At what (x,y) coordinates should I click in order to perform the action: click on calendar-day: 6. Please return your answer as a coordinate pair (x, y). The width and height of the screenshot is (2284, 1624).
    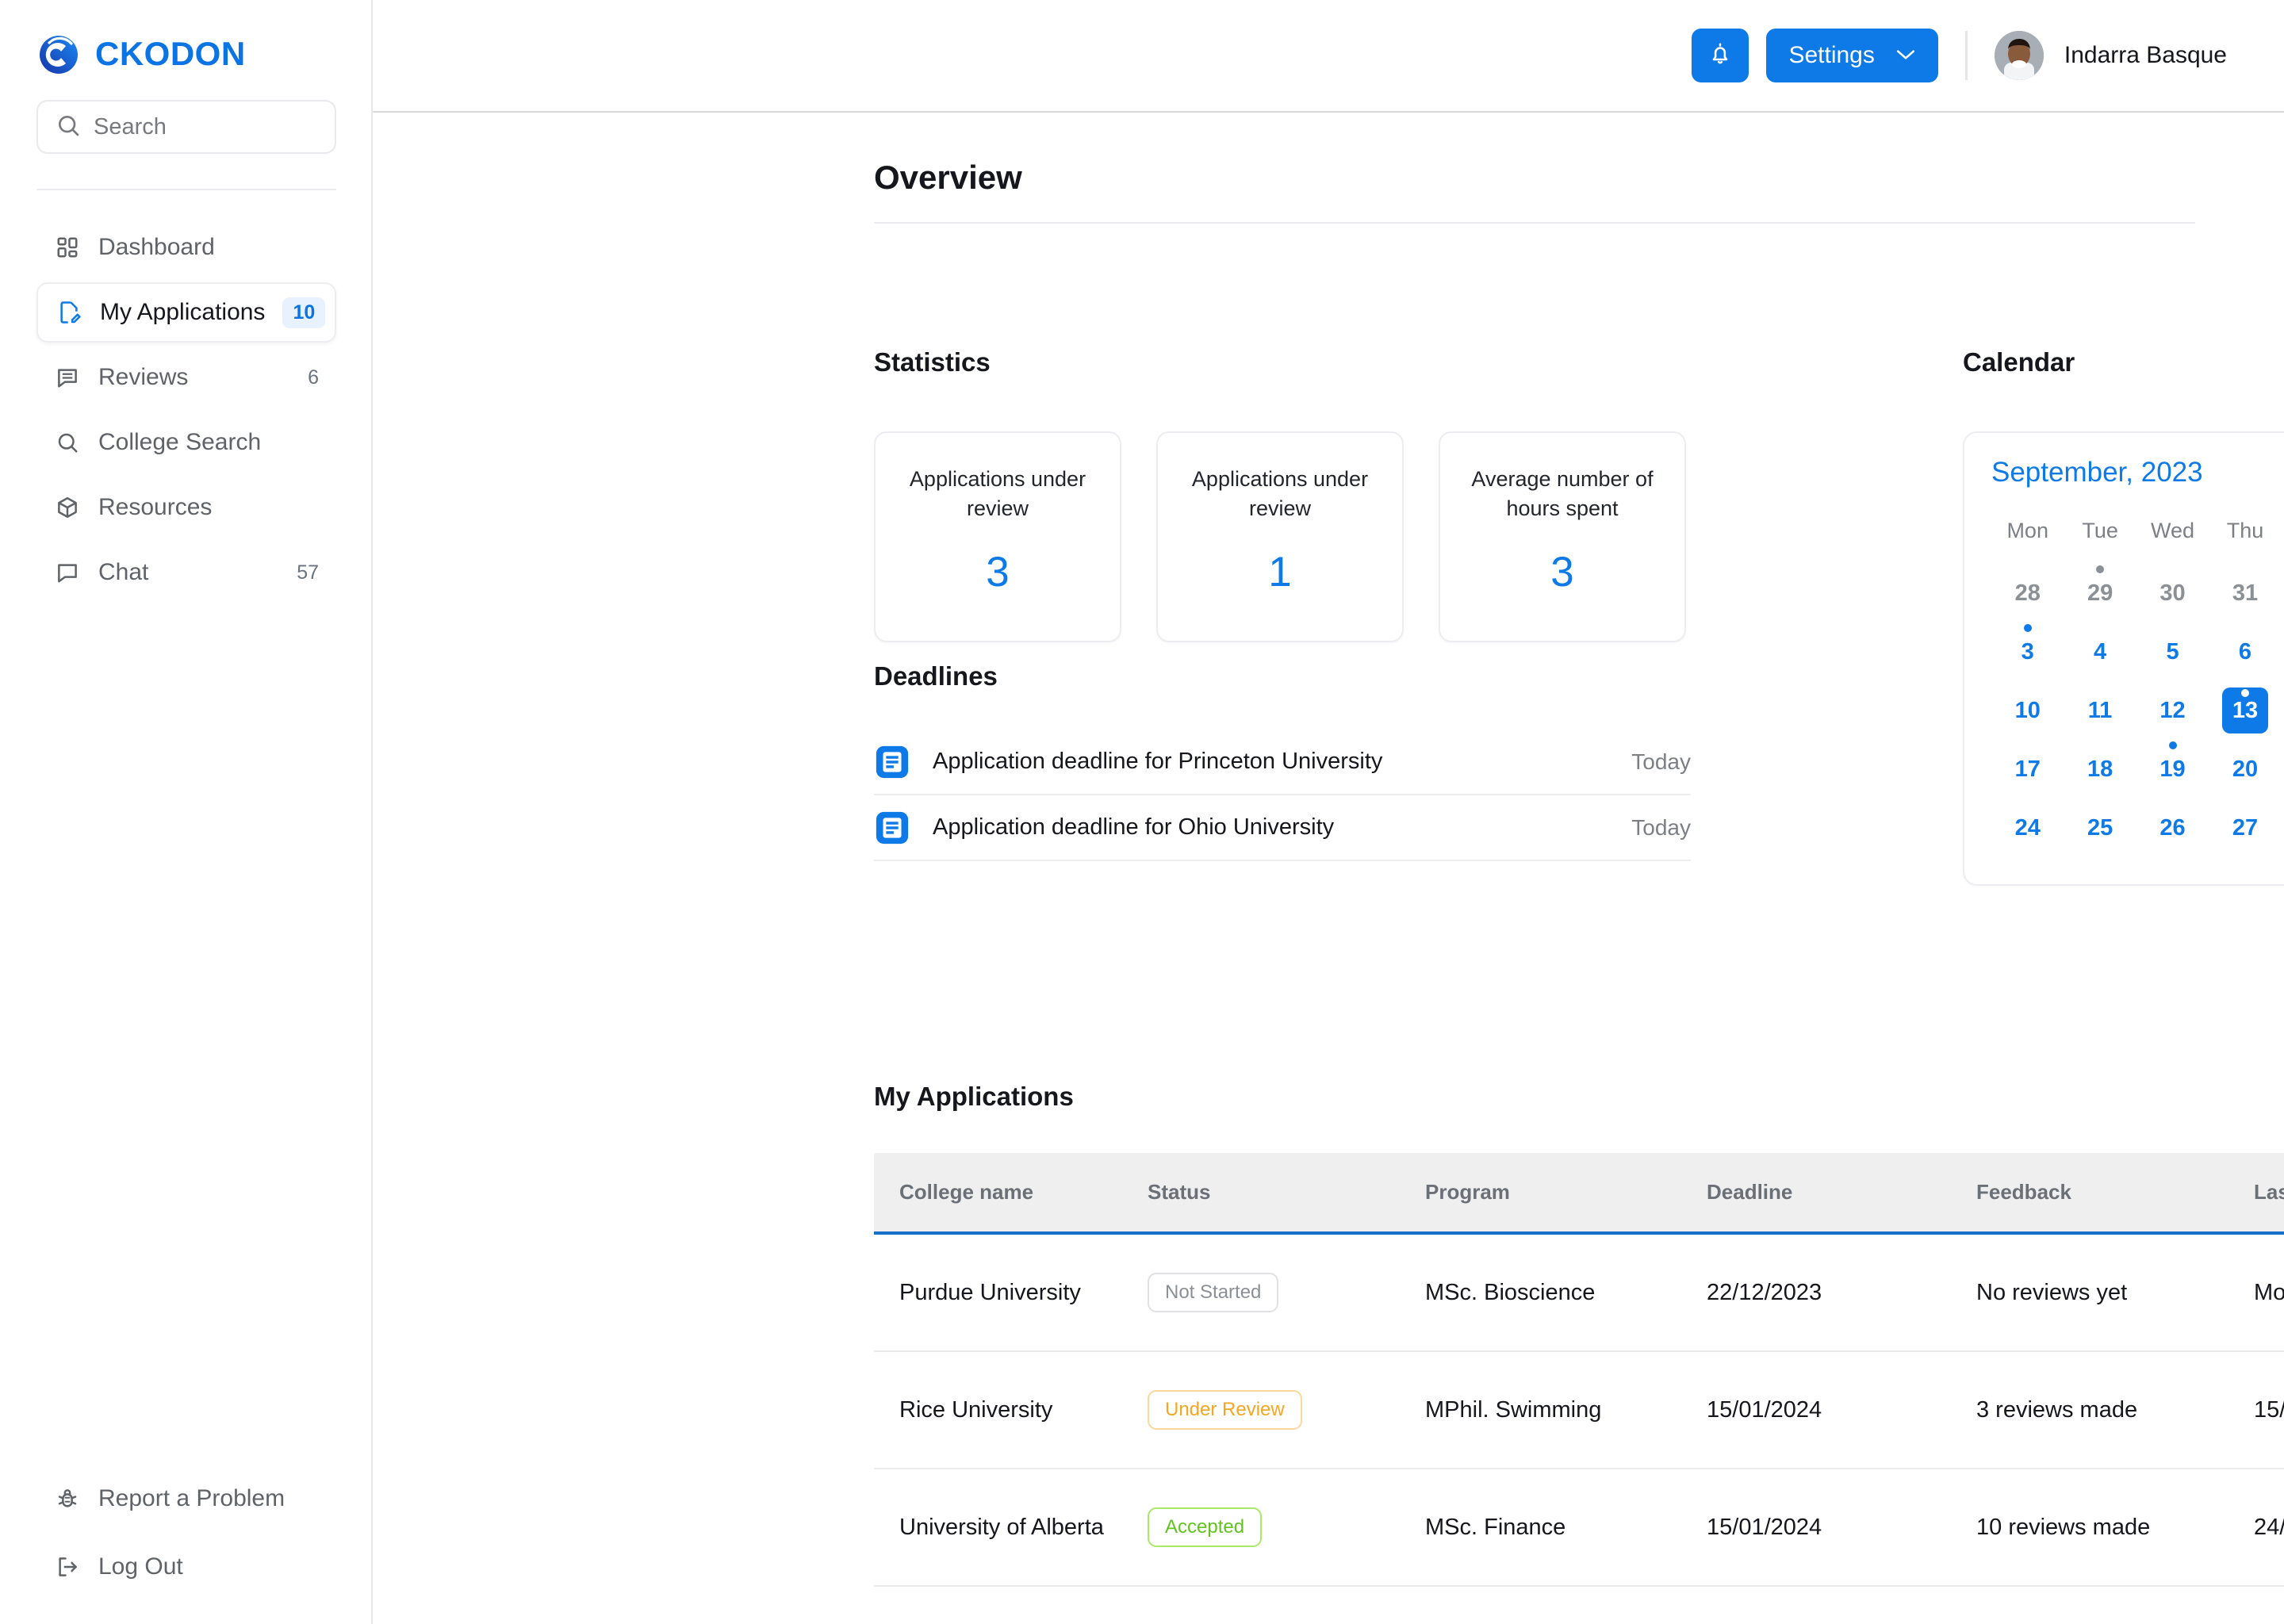
    Looking at the image, I should click on (2245, 652).